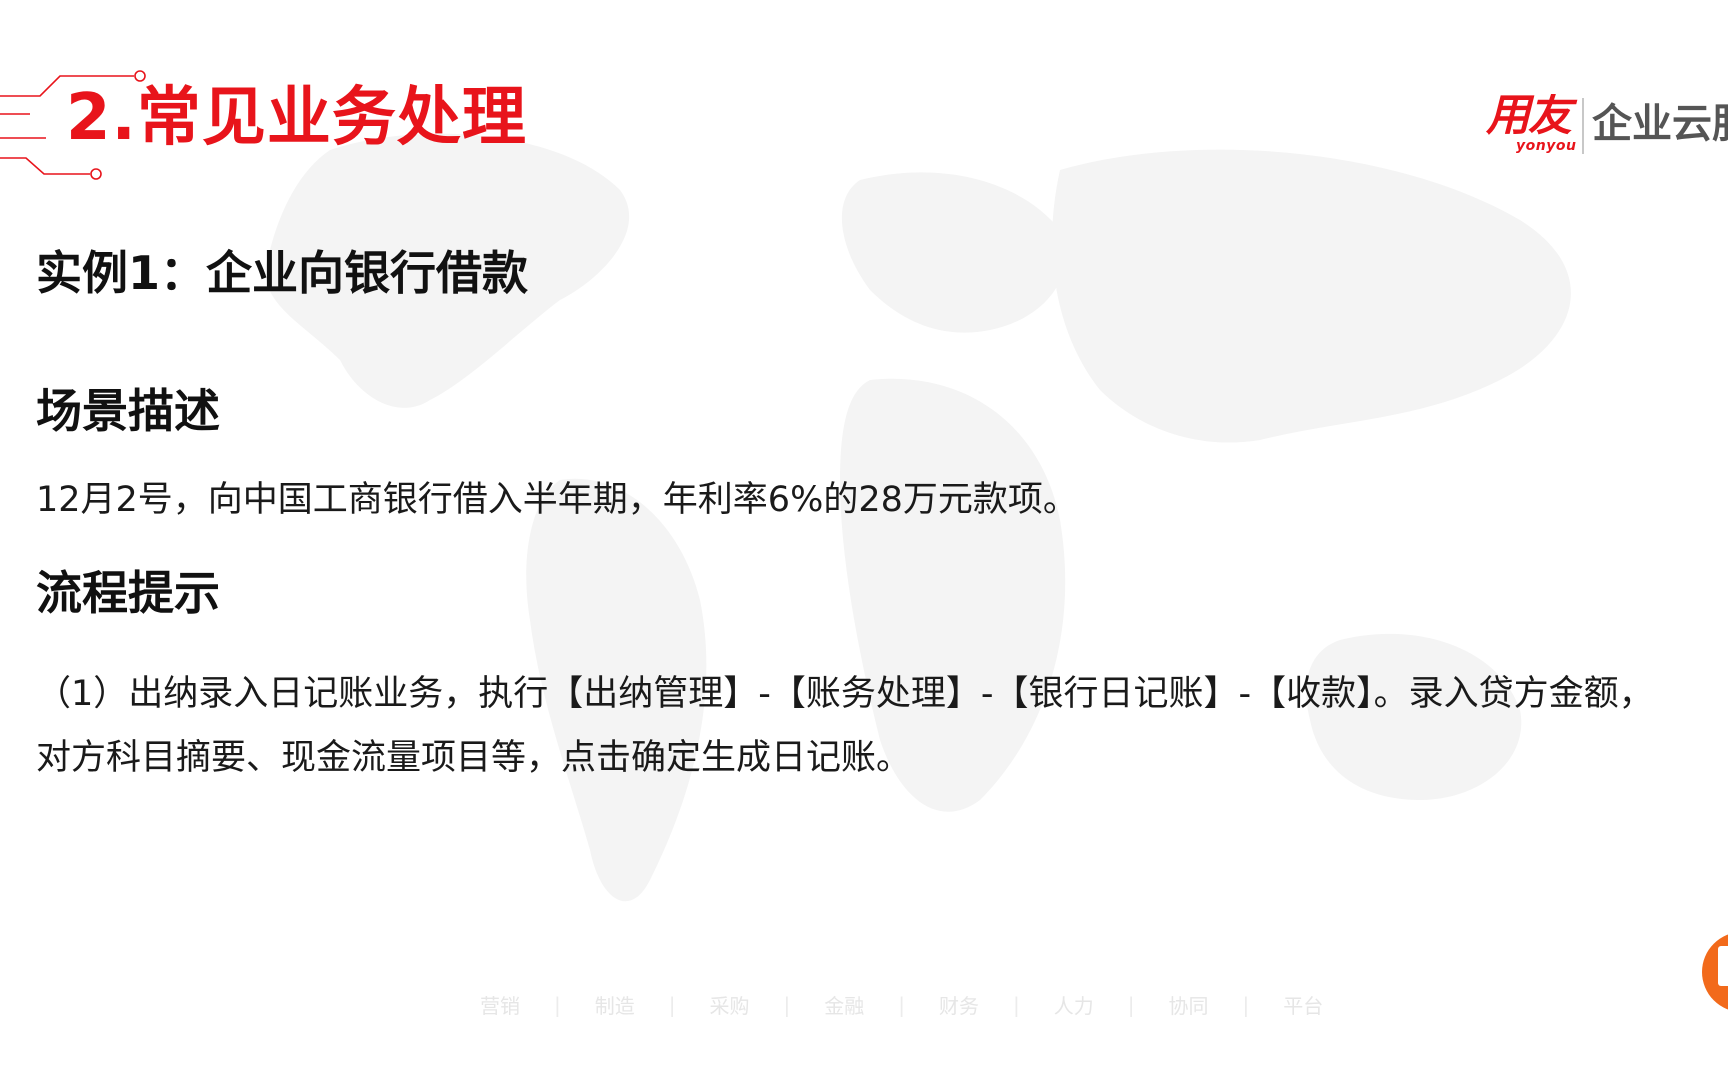 The height and width of the screenshot is (1080, 1728). I want to click on floating-app-badge-icon, so click(1715, 972).